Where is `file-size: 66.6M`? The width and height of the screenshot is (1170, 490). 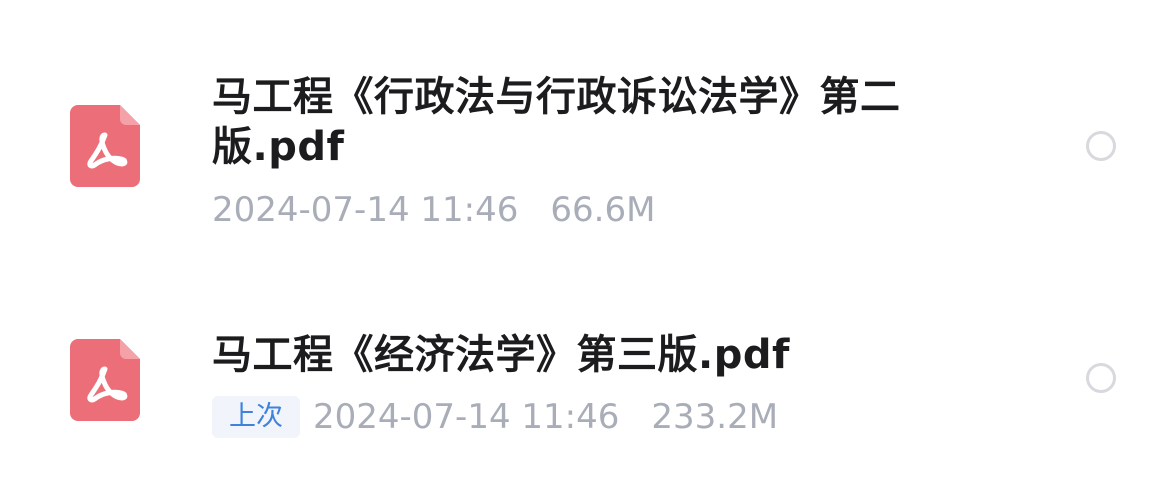
file-size: 66.6M is located at coordinates (603, 210).